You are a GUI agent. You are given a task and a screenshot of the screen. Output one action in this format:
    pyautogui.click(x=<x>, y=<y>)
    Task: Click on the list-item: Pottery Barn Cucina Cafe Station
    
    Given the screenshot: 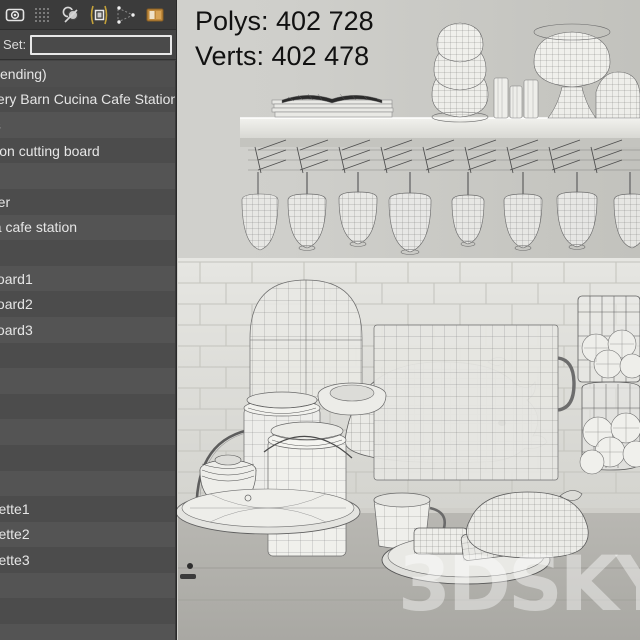 What is the action you would take?
    pyautogui.click(x=88, y=99)
    